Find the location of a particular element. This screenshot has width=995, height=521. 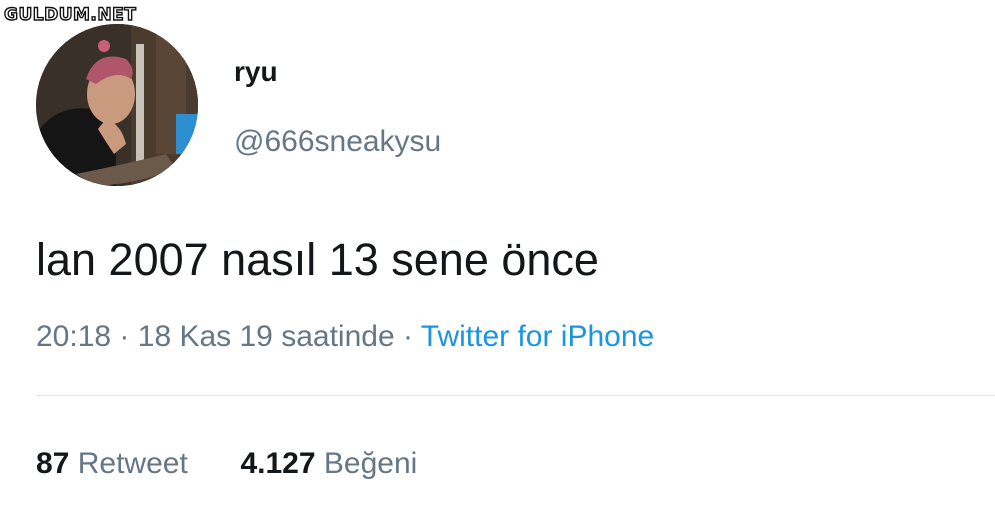

tweet-text: lan 2007 nasıl 13 sene önce is located at coordinates (317, 259).